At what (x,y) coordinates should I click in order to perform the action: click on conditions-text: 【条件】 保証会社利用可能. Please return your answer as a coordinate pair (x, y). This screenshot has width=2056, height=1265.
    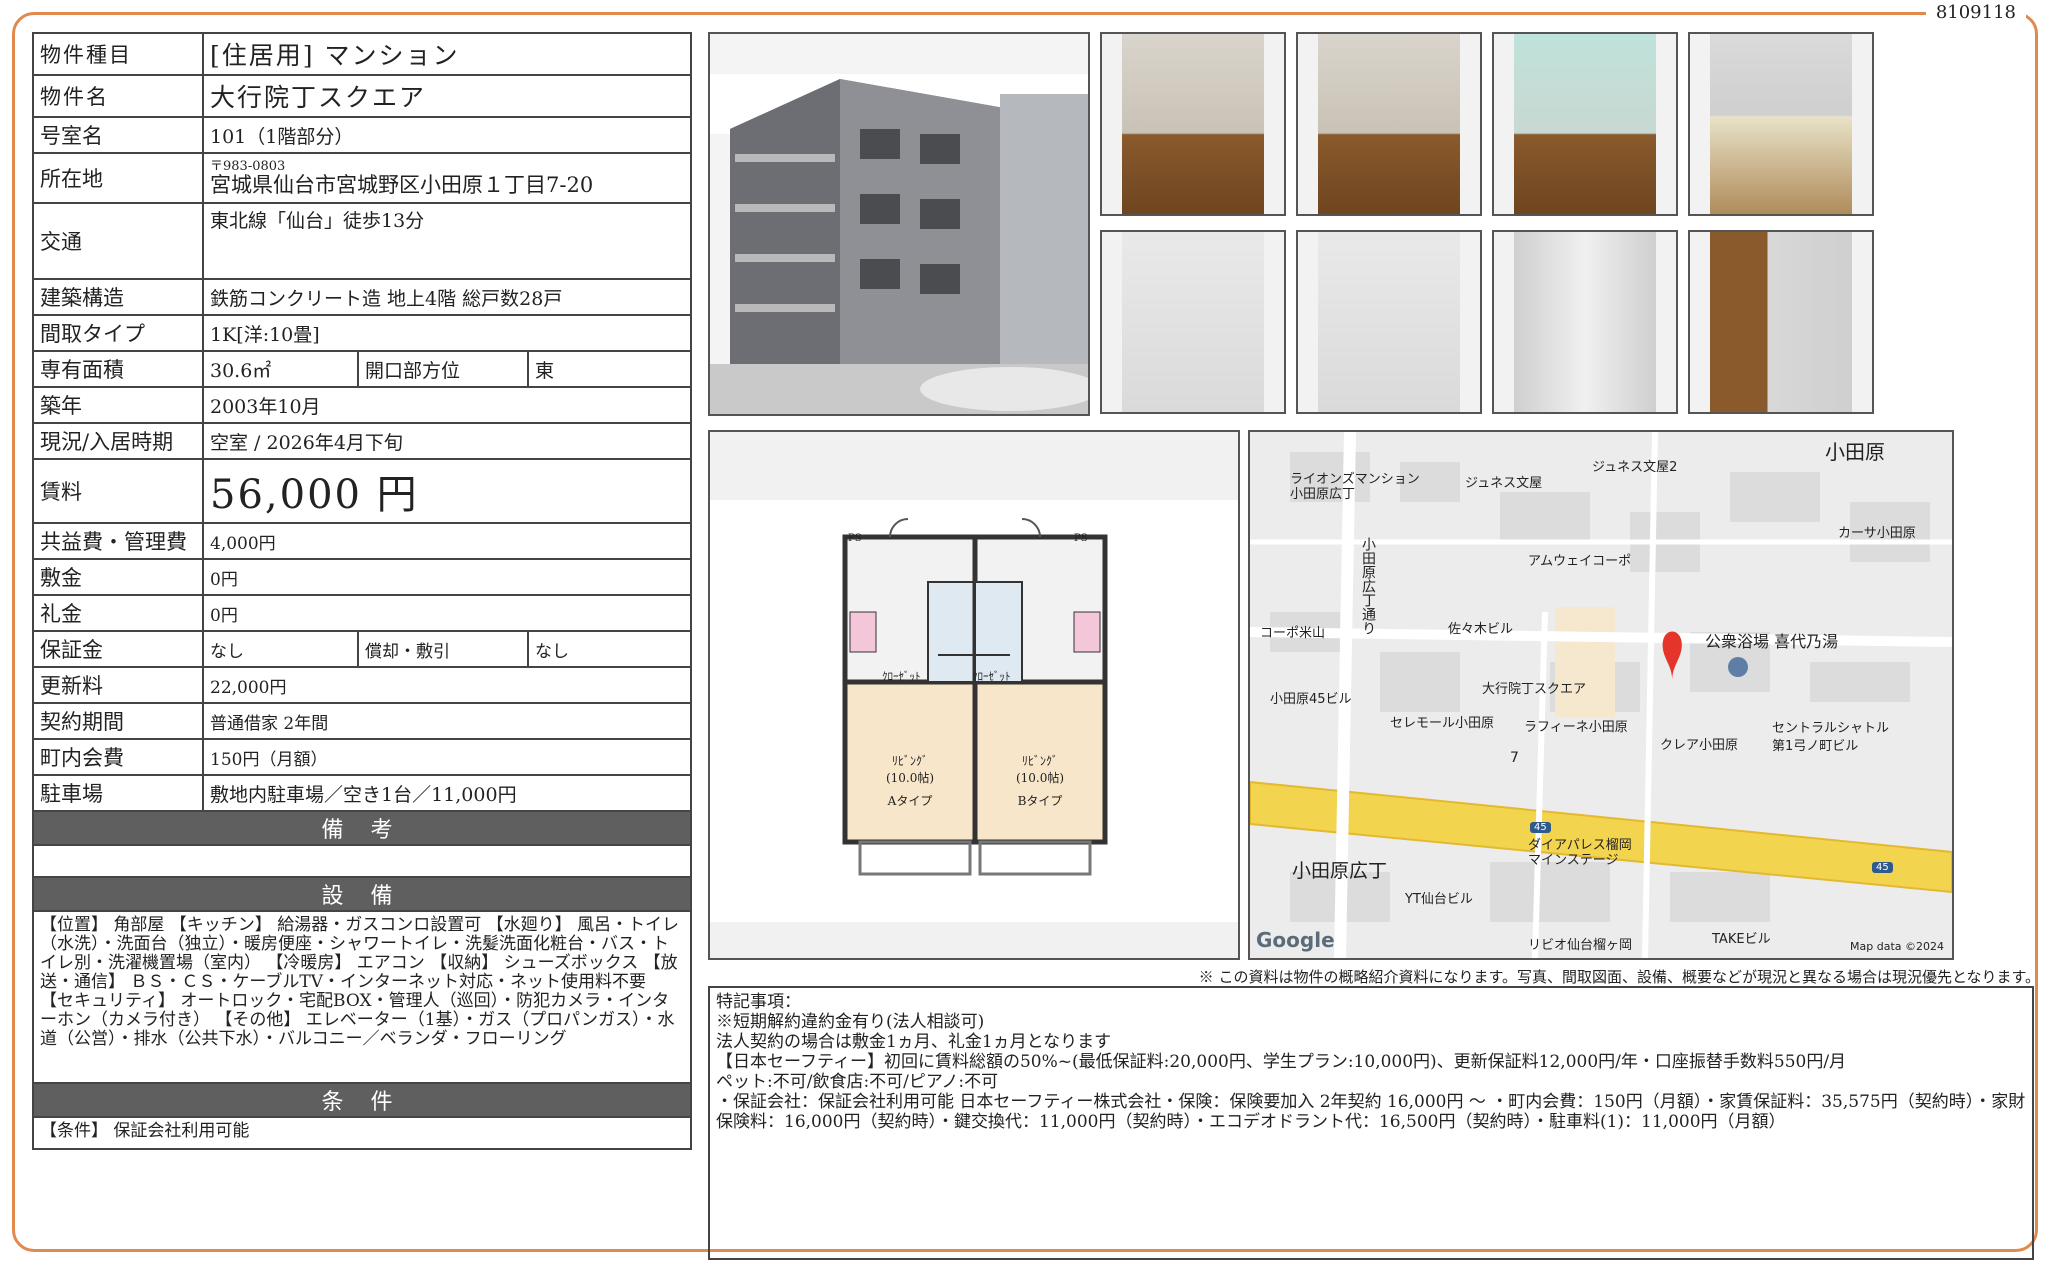
    Looking at the image, I should click on (362, 1133).